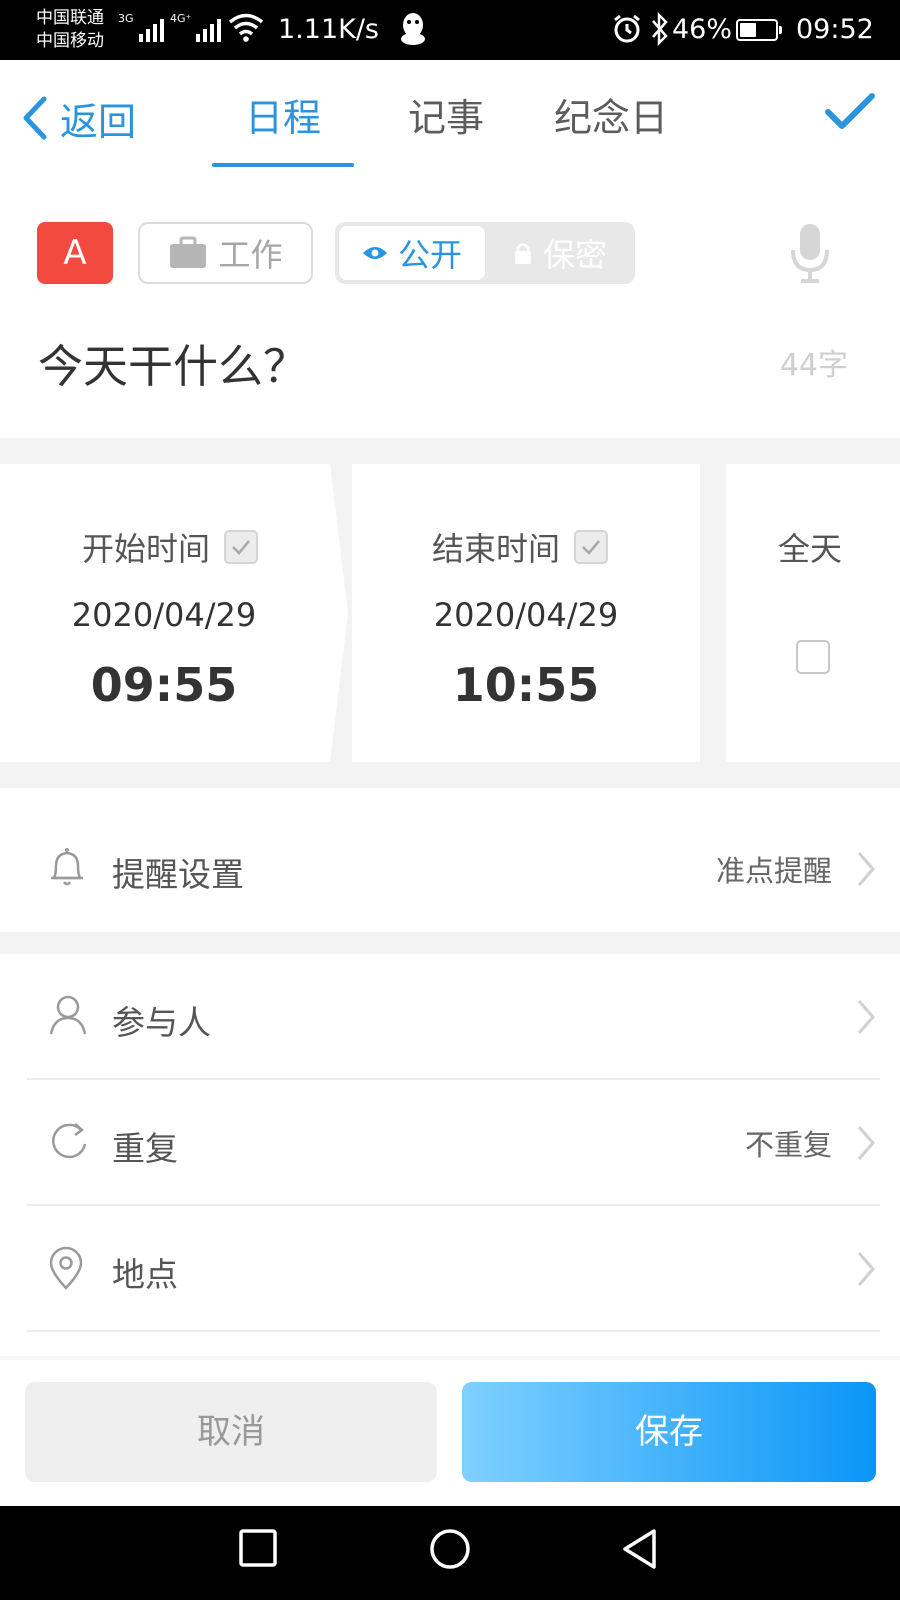  Describe the element at coordinates (283, 118) in the screenshot. I see `tab-schedule: 日程` at that location.